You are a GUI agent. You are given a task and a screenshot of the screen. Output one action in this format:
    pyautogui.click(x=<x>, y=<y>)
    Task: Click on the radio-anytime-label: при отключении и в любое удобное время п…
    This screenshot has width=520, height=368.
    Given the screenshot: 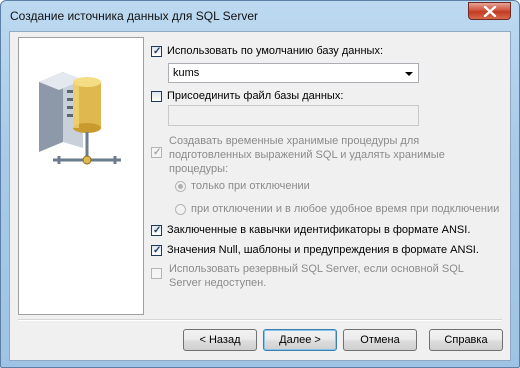 What is the action you would take?
    pyautogui.click(x=345, y=209)
    